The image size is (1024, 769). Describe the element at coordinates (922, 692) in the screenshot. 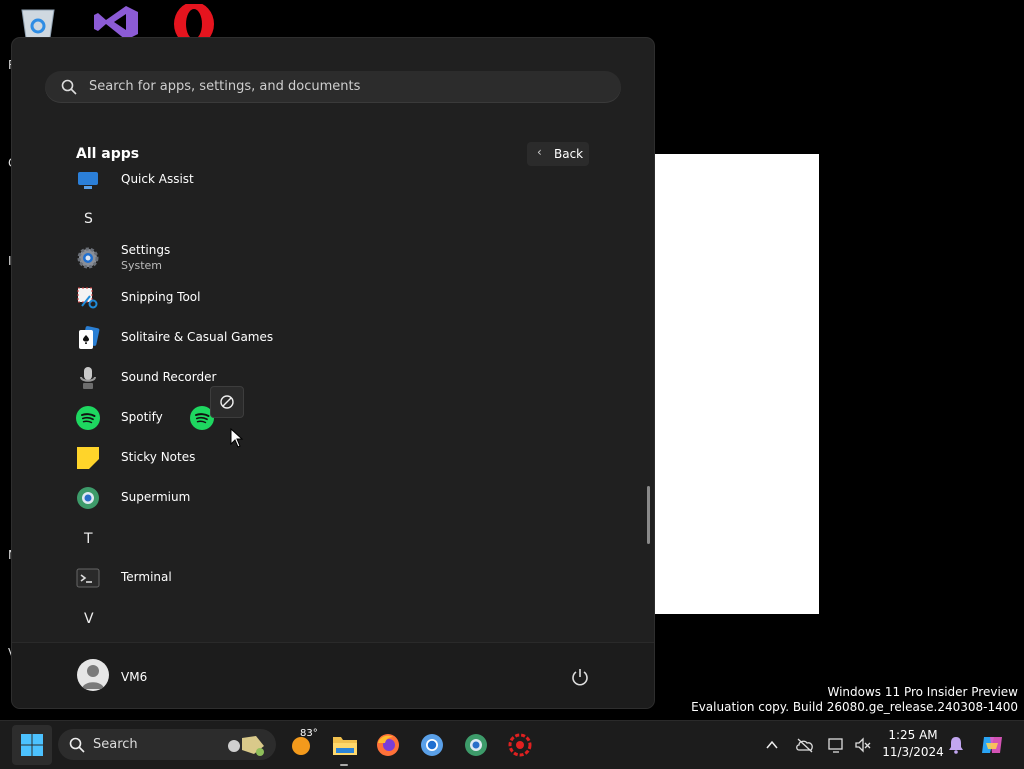

I see `watermark-line1: Windows 11 Pro Insider Preview` at that location.